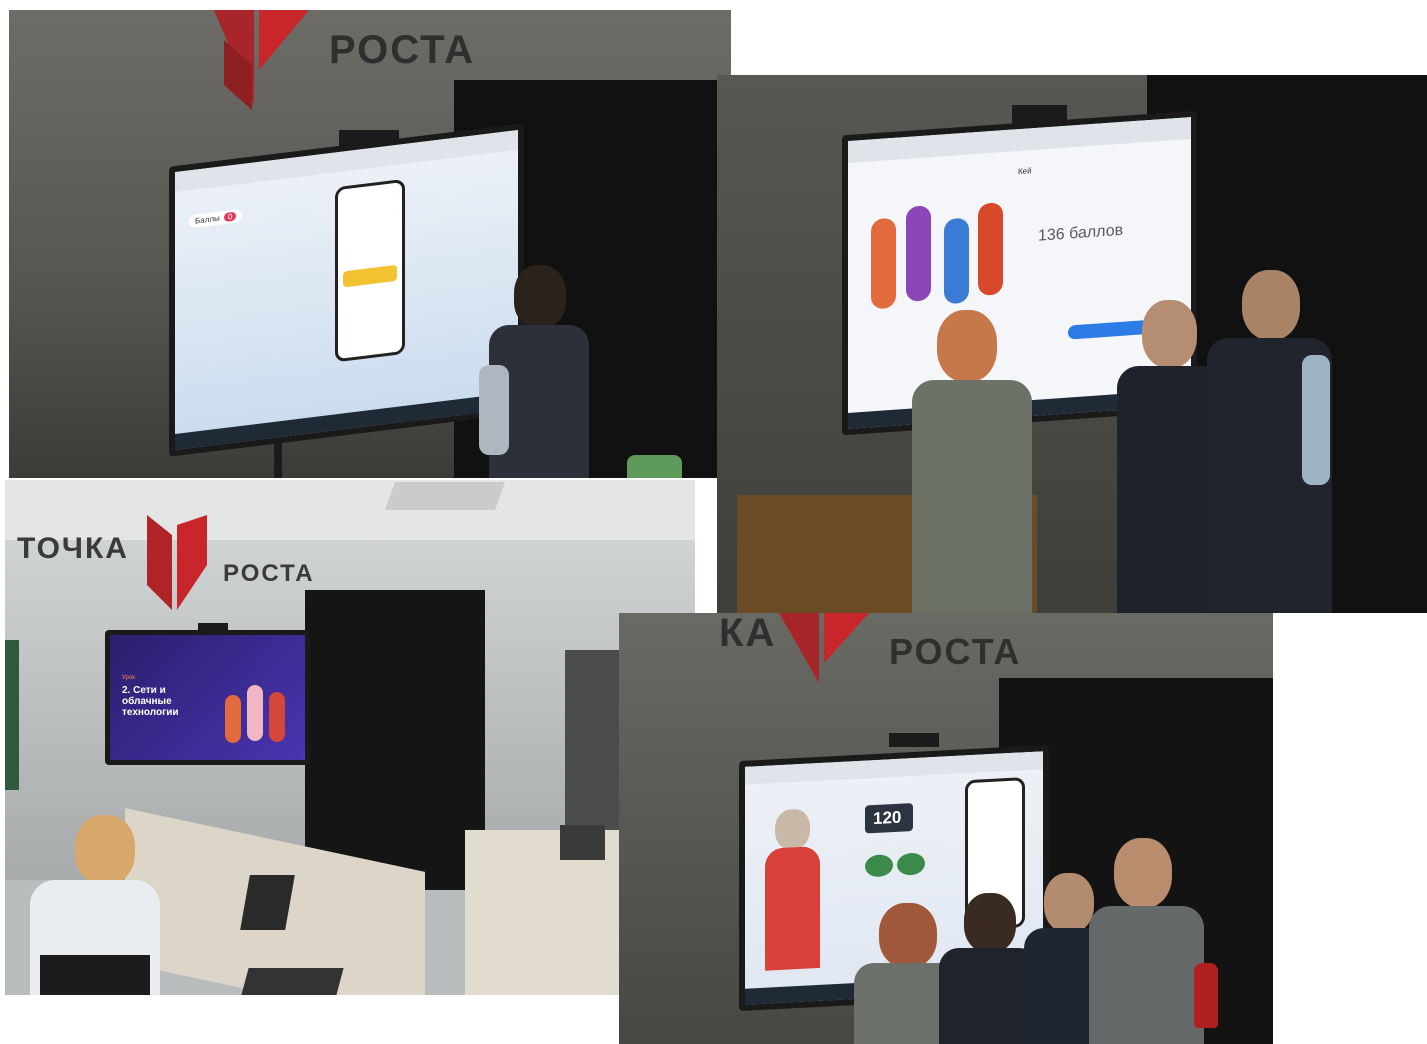  I want to click on boy-smiling, so click(1146, 941).